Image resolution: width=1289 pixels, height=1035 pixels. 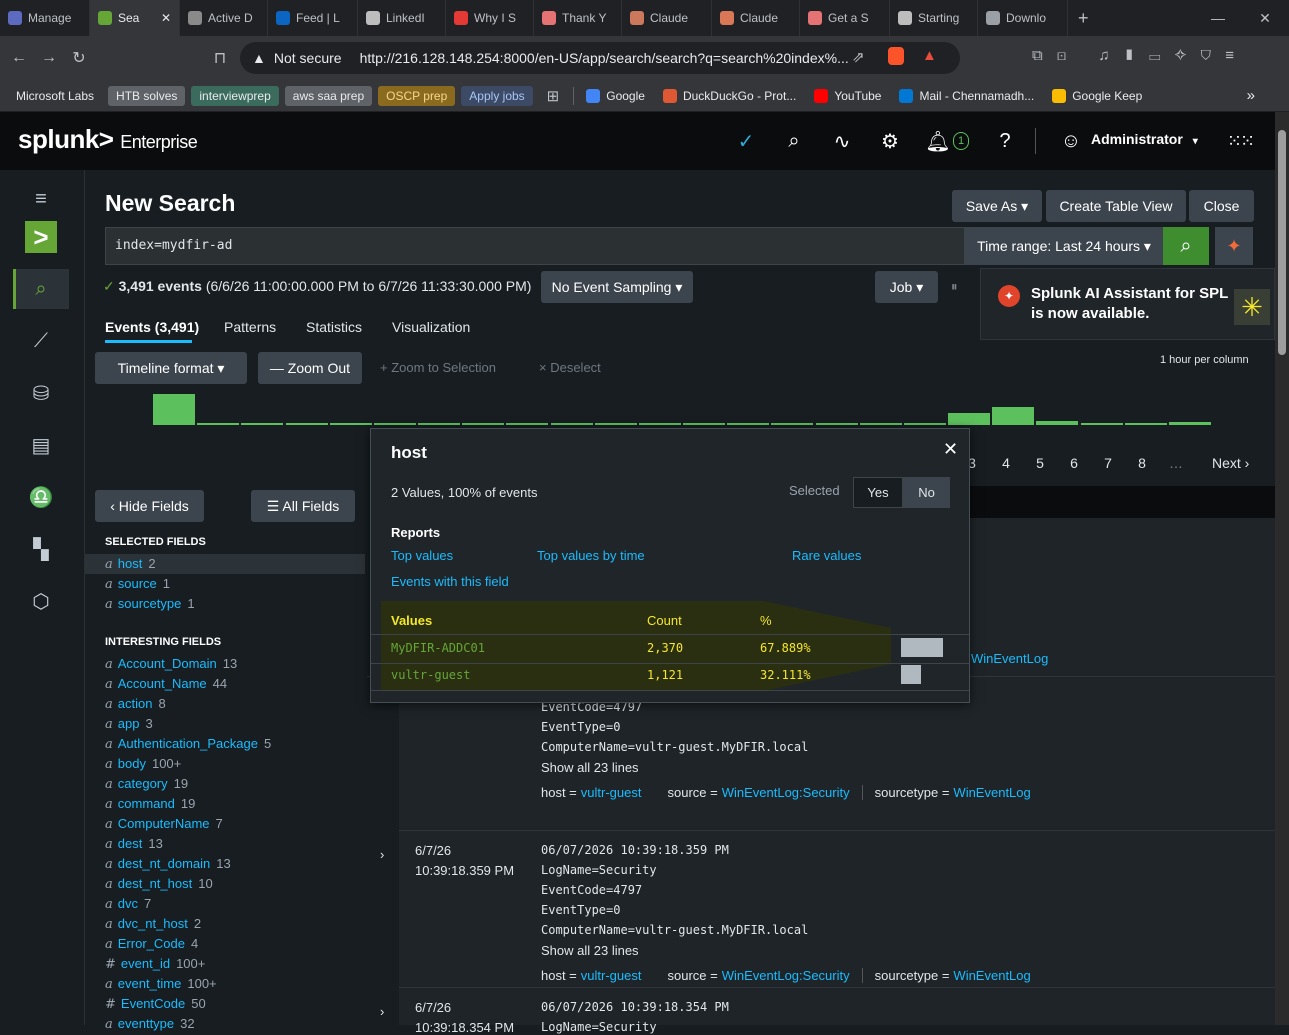 I want to click on bookmark-link: Google Keep, so click(x=1097, y=95).